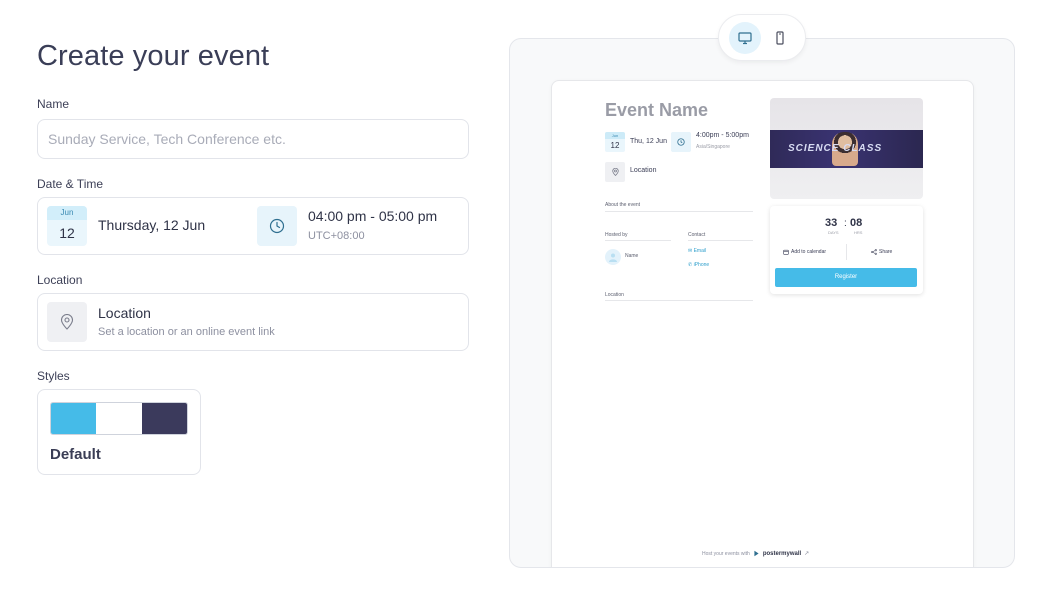 The image size is (1054, 598). Describe the element at coordinates (615, 135) in the screenshot. I see `preview-calendar-month: Jun` at that location.